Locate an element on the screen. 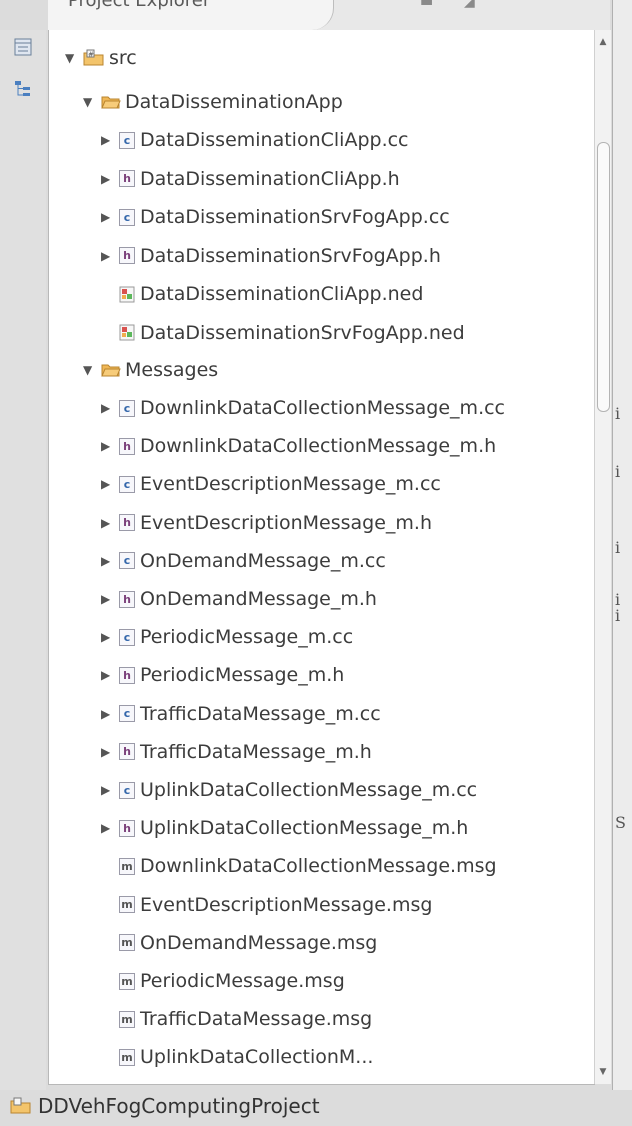 This screenshot has height=1126, width=632. tree-row-file: m EventDescriptionMessage.msg is located at coordinates (266, 905).